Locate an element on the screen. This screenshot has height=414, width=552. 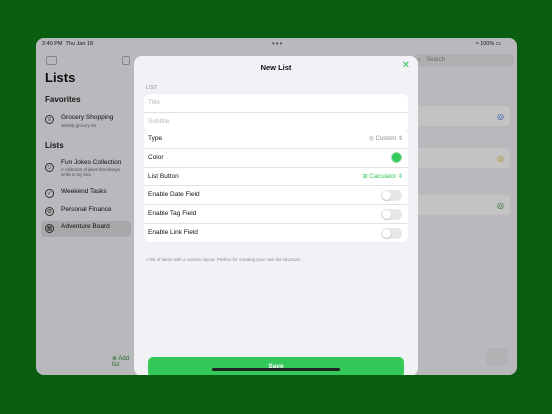
tag-field-row: Enable Tag Field is located at coordinates (276, 214).